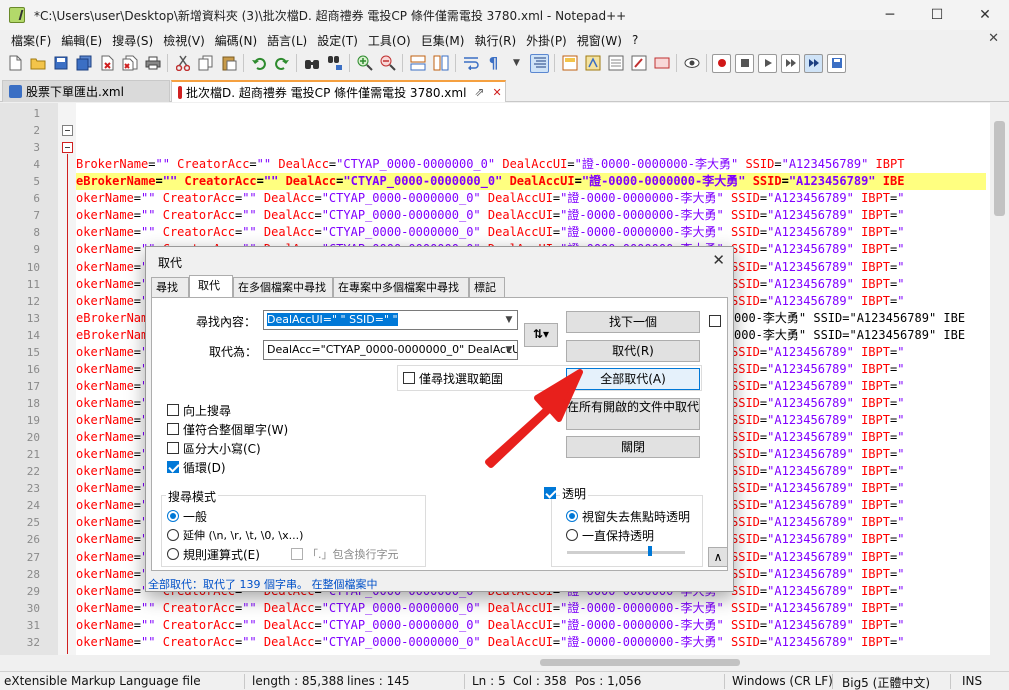 The image size is (1009, 690). I want to click on monitor-icon, so click(691, 63).